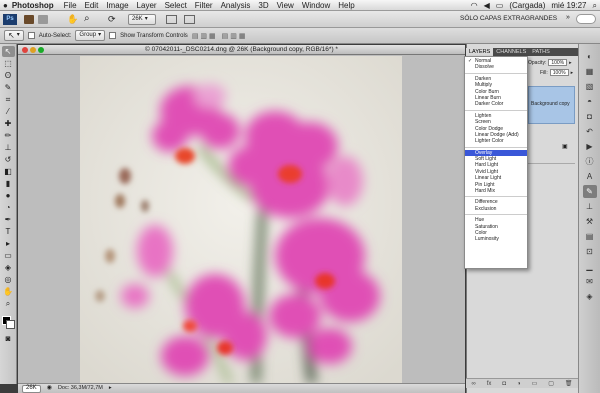  What do you see at coordinates (113, 35) in the screenshot?
I see `show-transform-checkbox` at bounding box center [113, 35].